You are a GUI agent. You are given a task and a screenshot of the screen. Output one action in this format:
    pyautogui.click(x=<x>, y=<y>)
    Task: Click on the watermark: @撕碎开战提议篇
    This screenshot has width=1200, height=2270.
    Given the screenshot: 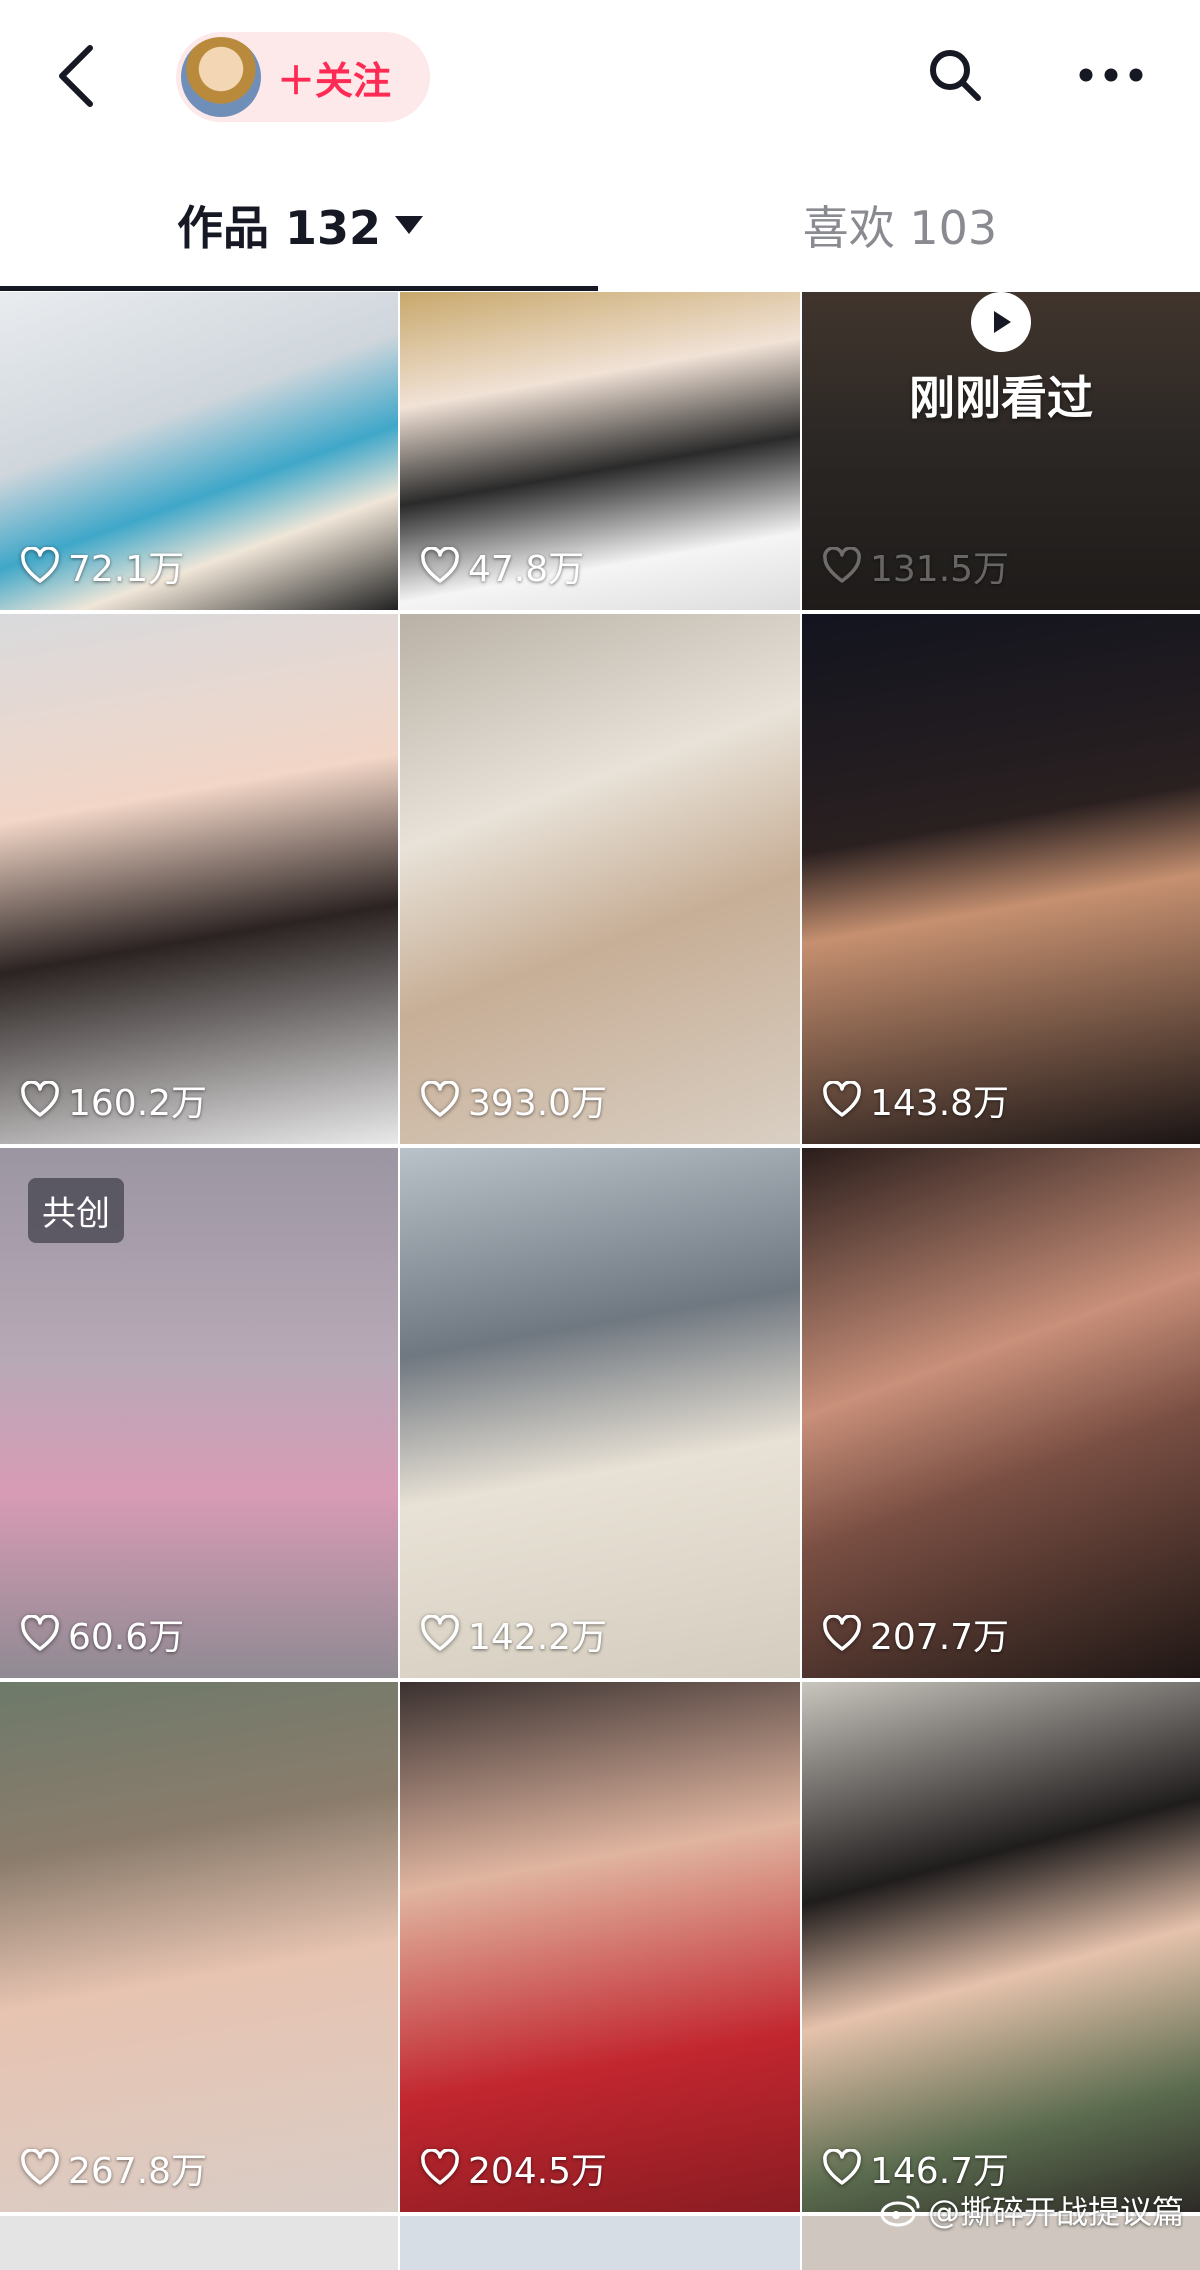 What is the action you would take?
    pyautogui.click(x=1035, y=2210)
    